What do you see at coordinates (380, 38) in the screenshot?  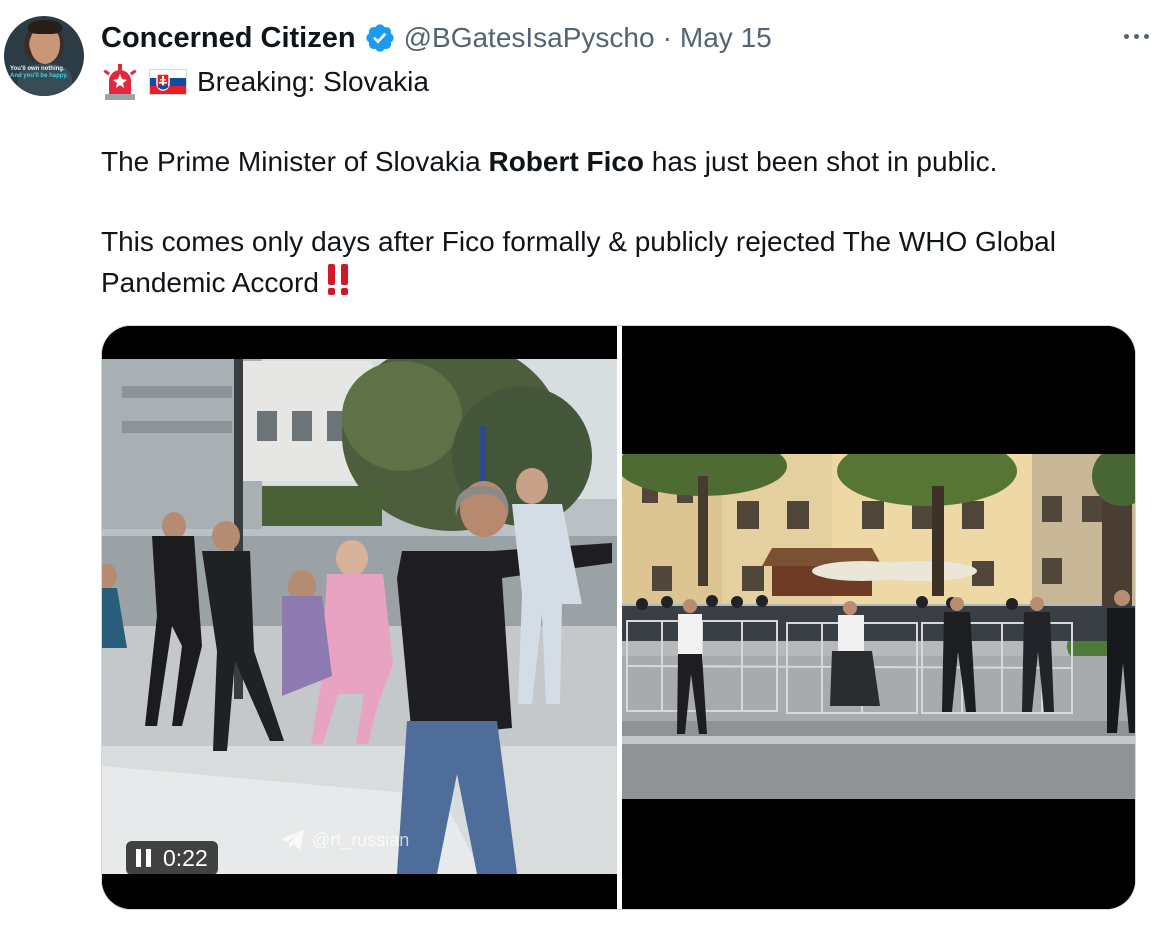 I see `verified-badge-icon` at bounding box center [380, 38].